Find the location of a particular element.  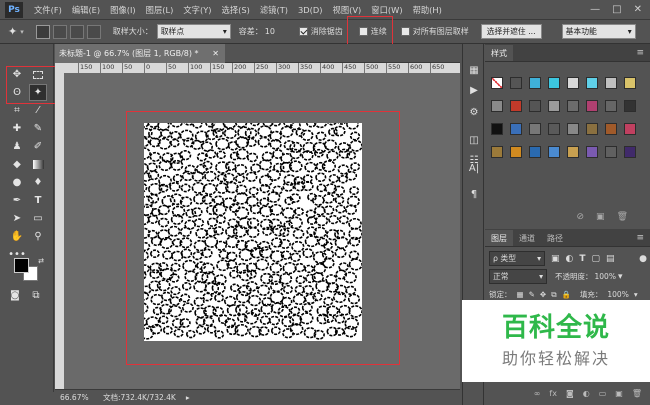

quick-mask-icon: ◙ is located at coordinates (15, 295).